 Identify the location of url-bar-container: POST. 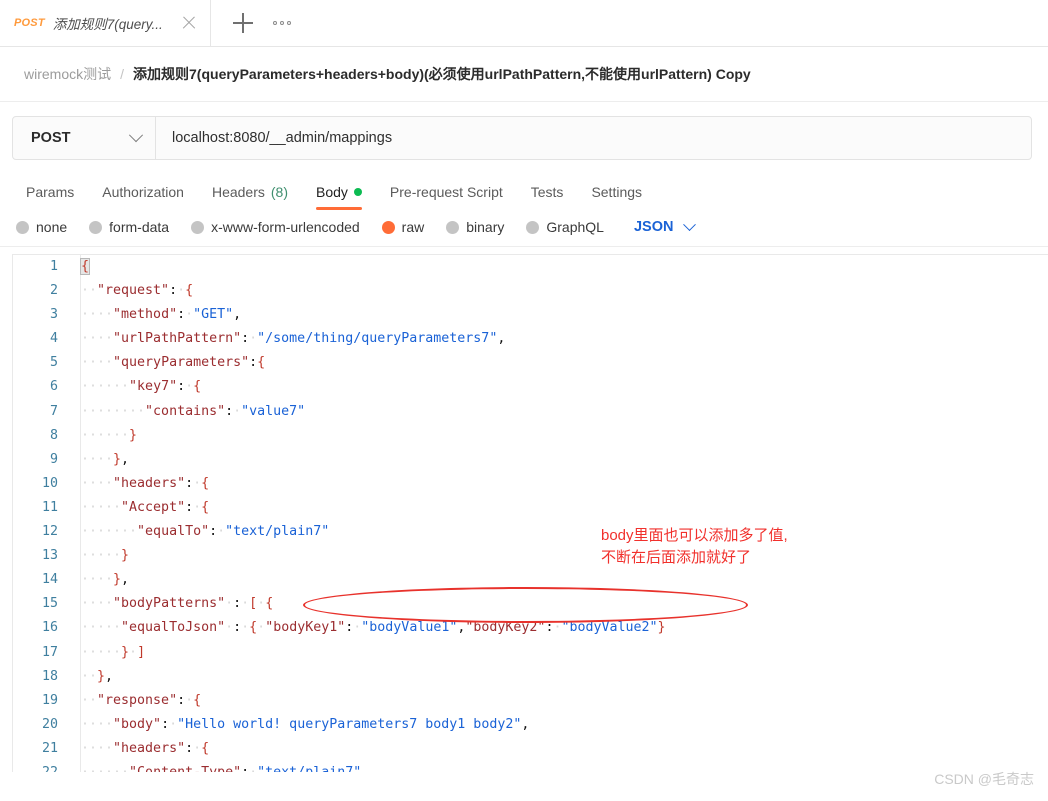
(524, 137).